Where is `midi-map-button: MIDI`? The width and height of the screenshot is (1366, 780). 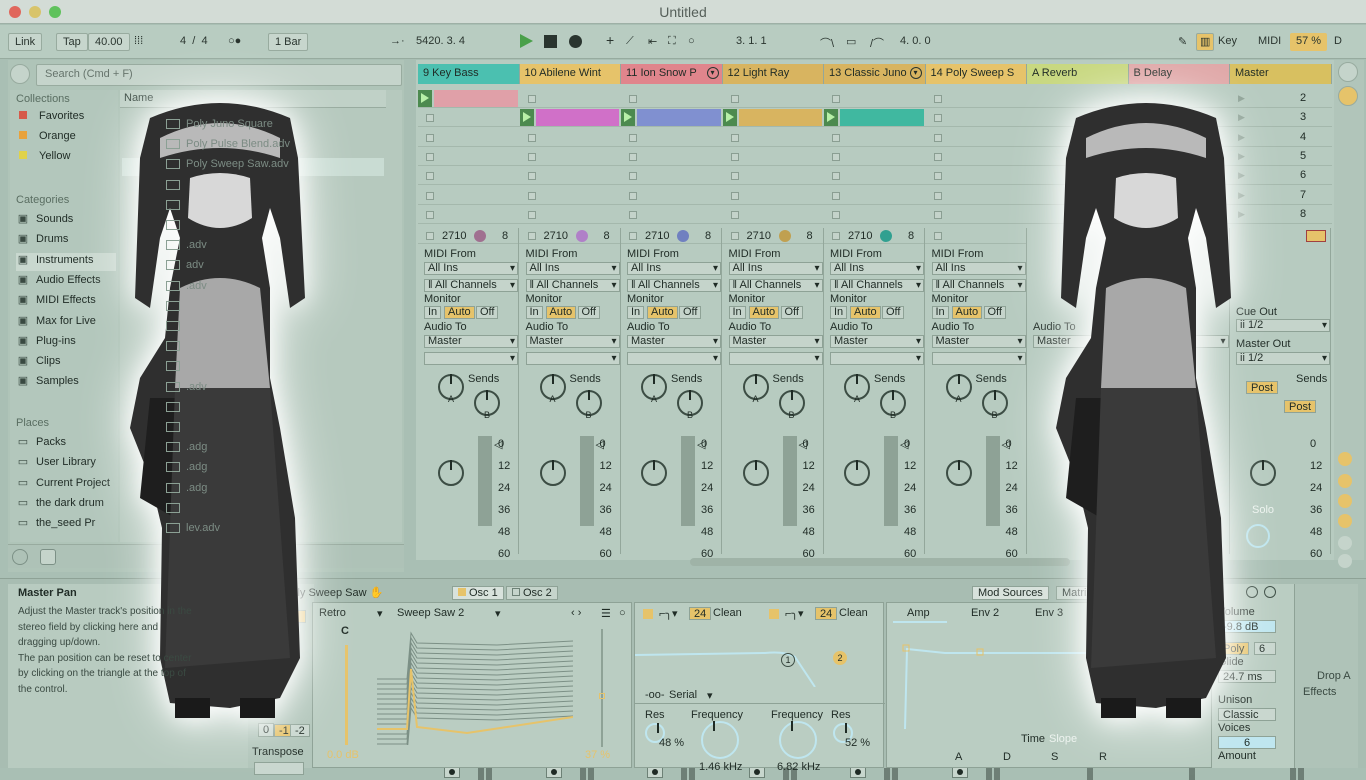
midi-map-button: MIDI is located at coordinates (1269, 41).